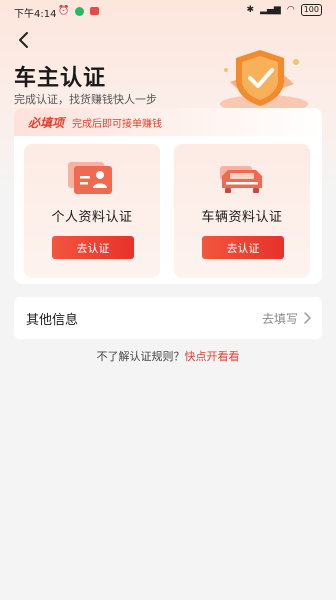 The width and height of the screenshot is (336, 600). What do you see at coordinates (80, 11) in the screenshot?
I see `app-notification-icon` at bounding box center [80, 11].